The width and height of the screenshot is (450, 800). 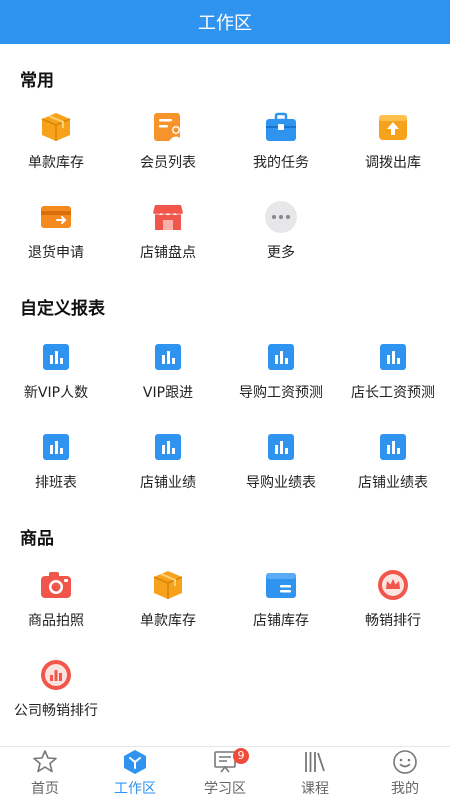 I want to click on item-label: 导购业绩表, so click(x=281, y=483).